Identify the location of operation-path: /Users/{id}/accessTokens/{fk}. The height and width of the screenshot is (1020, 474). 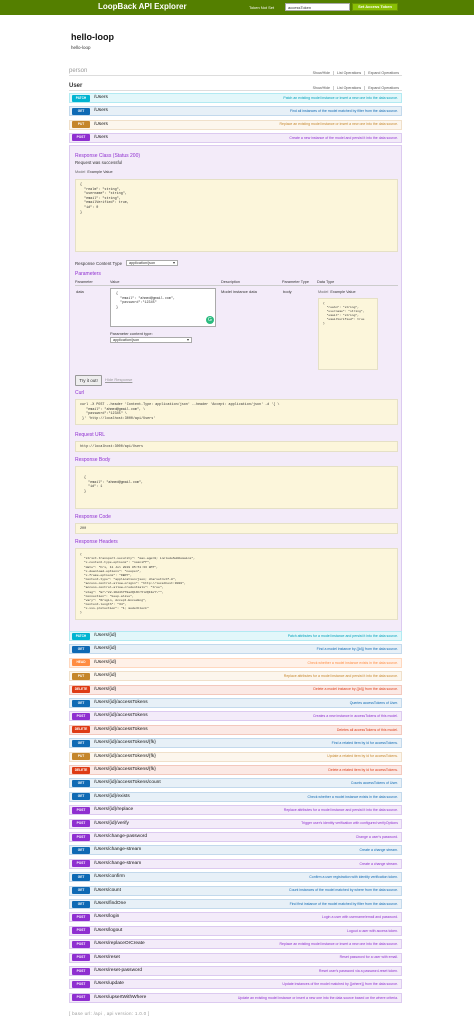
(125, 743).